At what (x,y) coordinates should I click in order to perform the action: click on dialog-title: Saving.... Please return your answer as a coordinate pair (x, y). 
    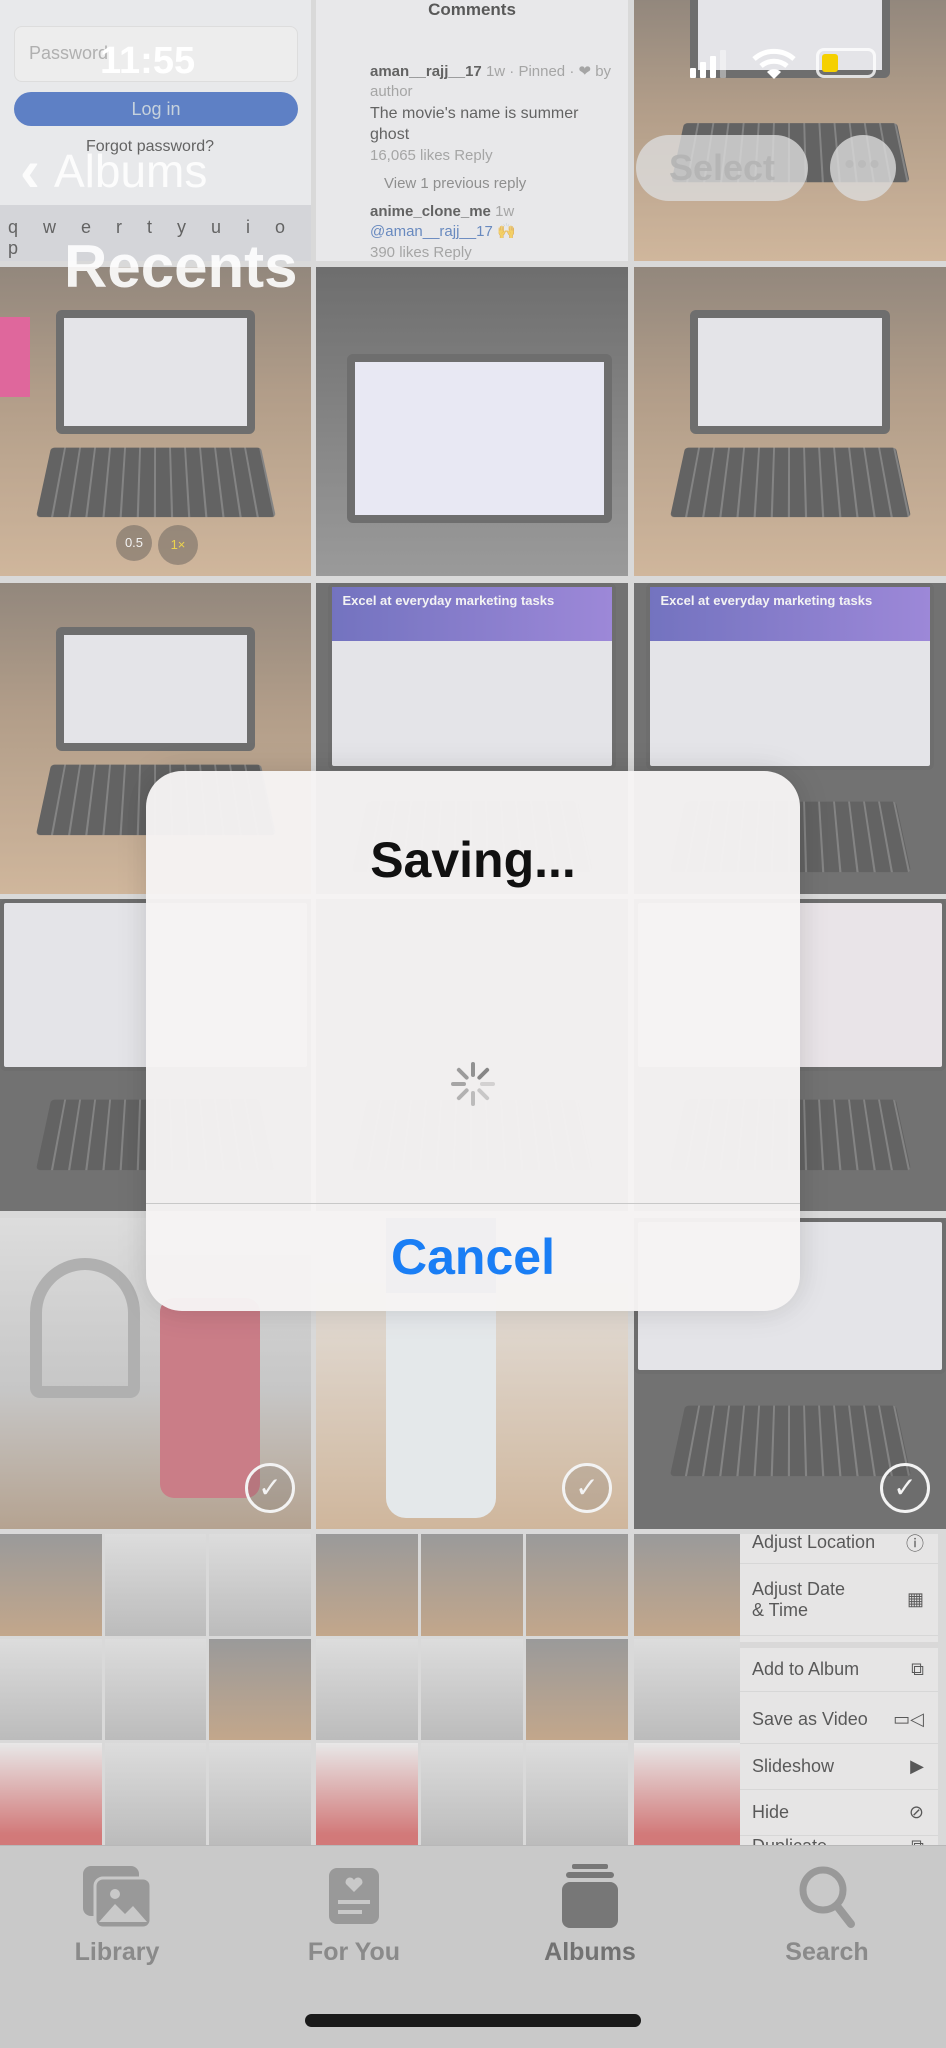
    Looking at the image, I should click on (473, 860).